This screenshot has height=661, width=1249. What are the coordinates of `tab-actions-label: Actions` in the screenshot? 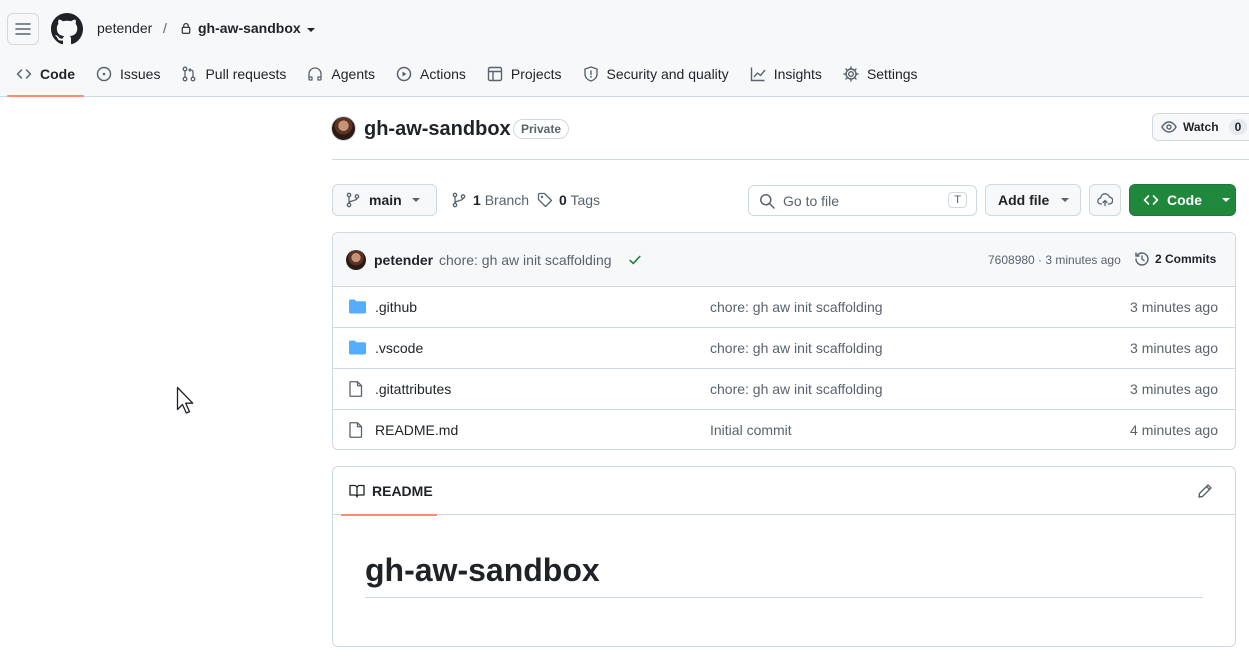 It's located at (443, 74).